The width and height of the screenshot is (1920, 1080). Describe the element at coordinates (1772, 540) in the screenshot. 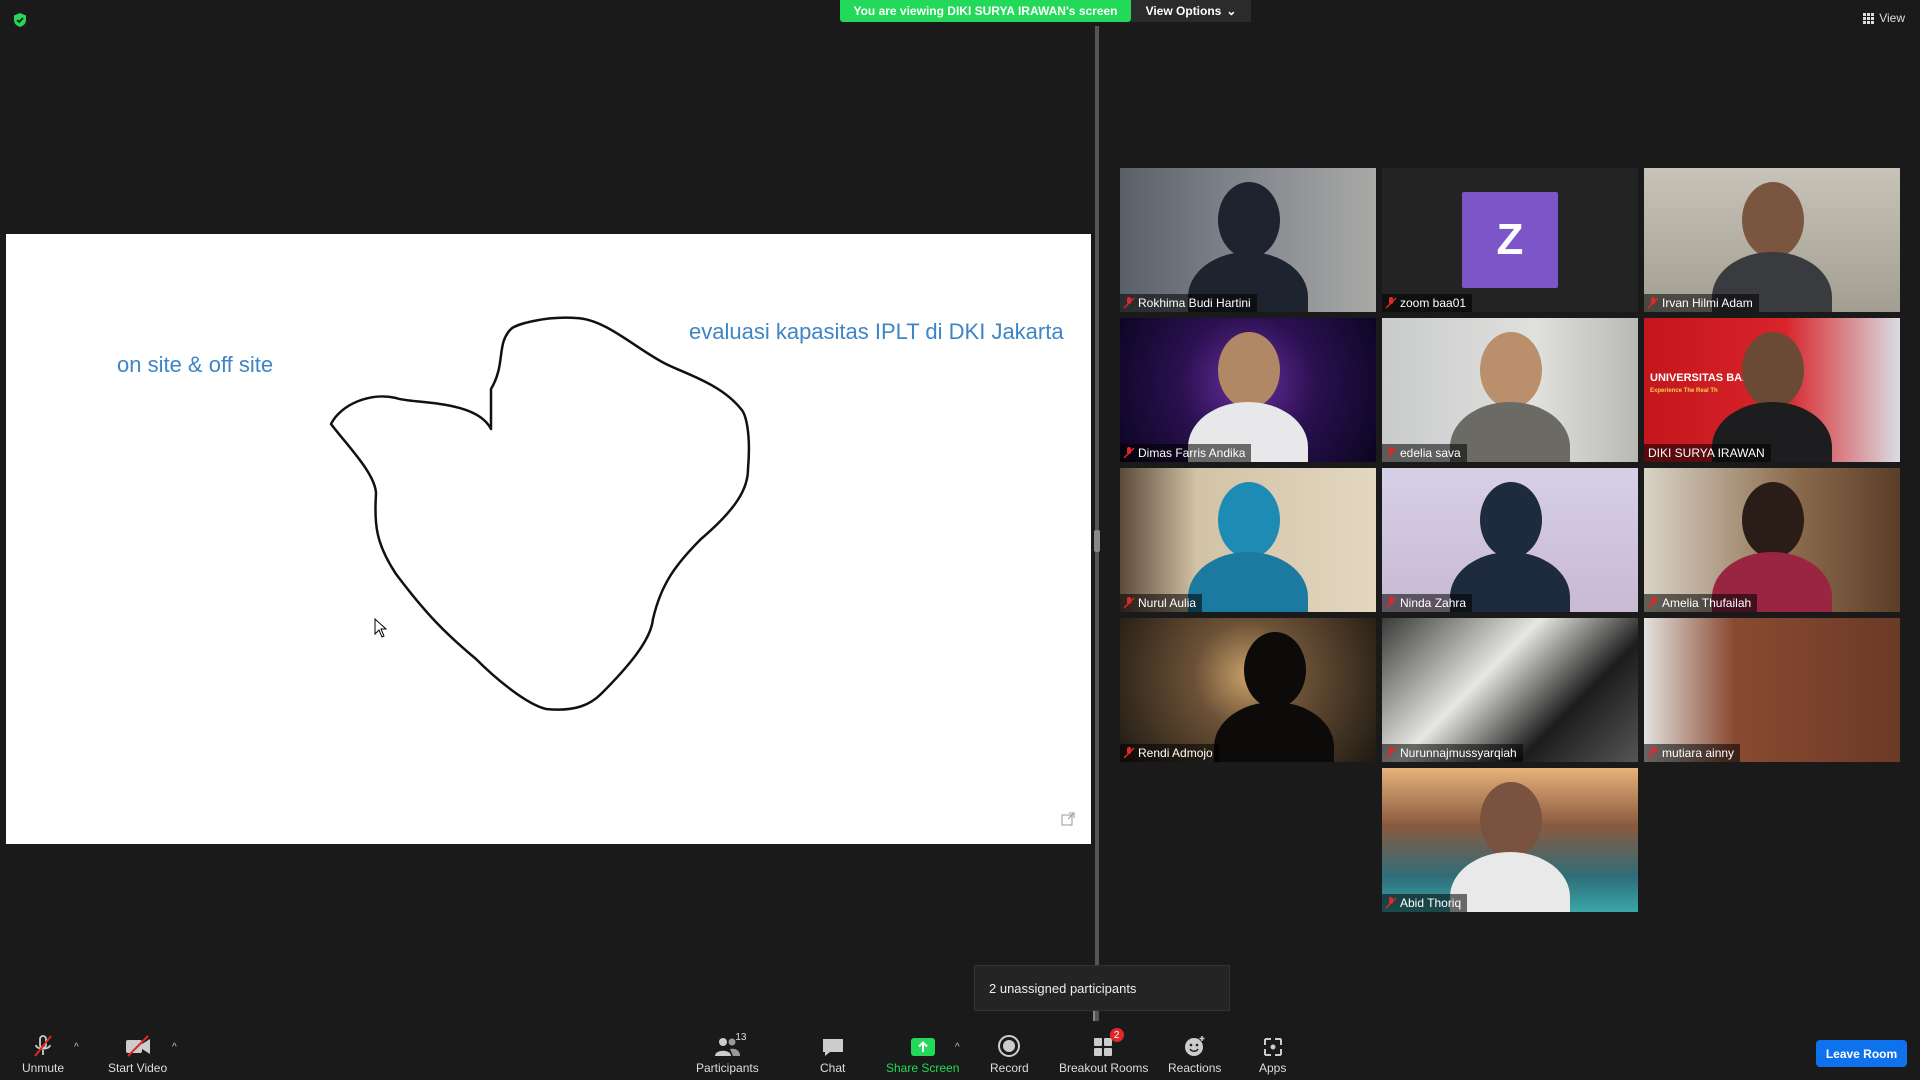

I see `video-tile: Amelia Thufailah` at that location.